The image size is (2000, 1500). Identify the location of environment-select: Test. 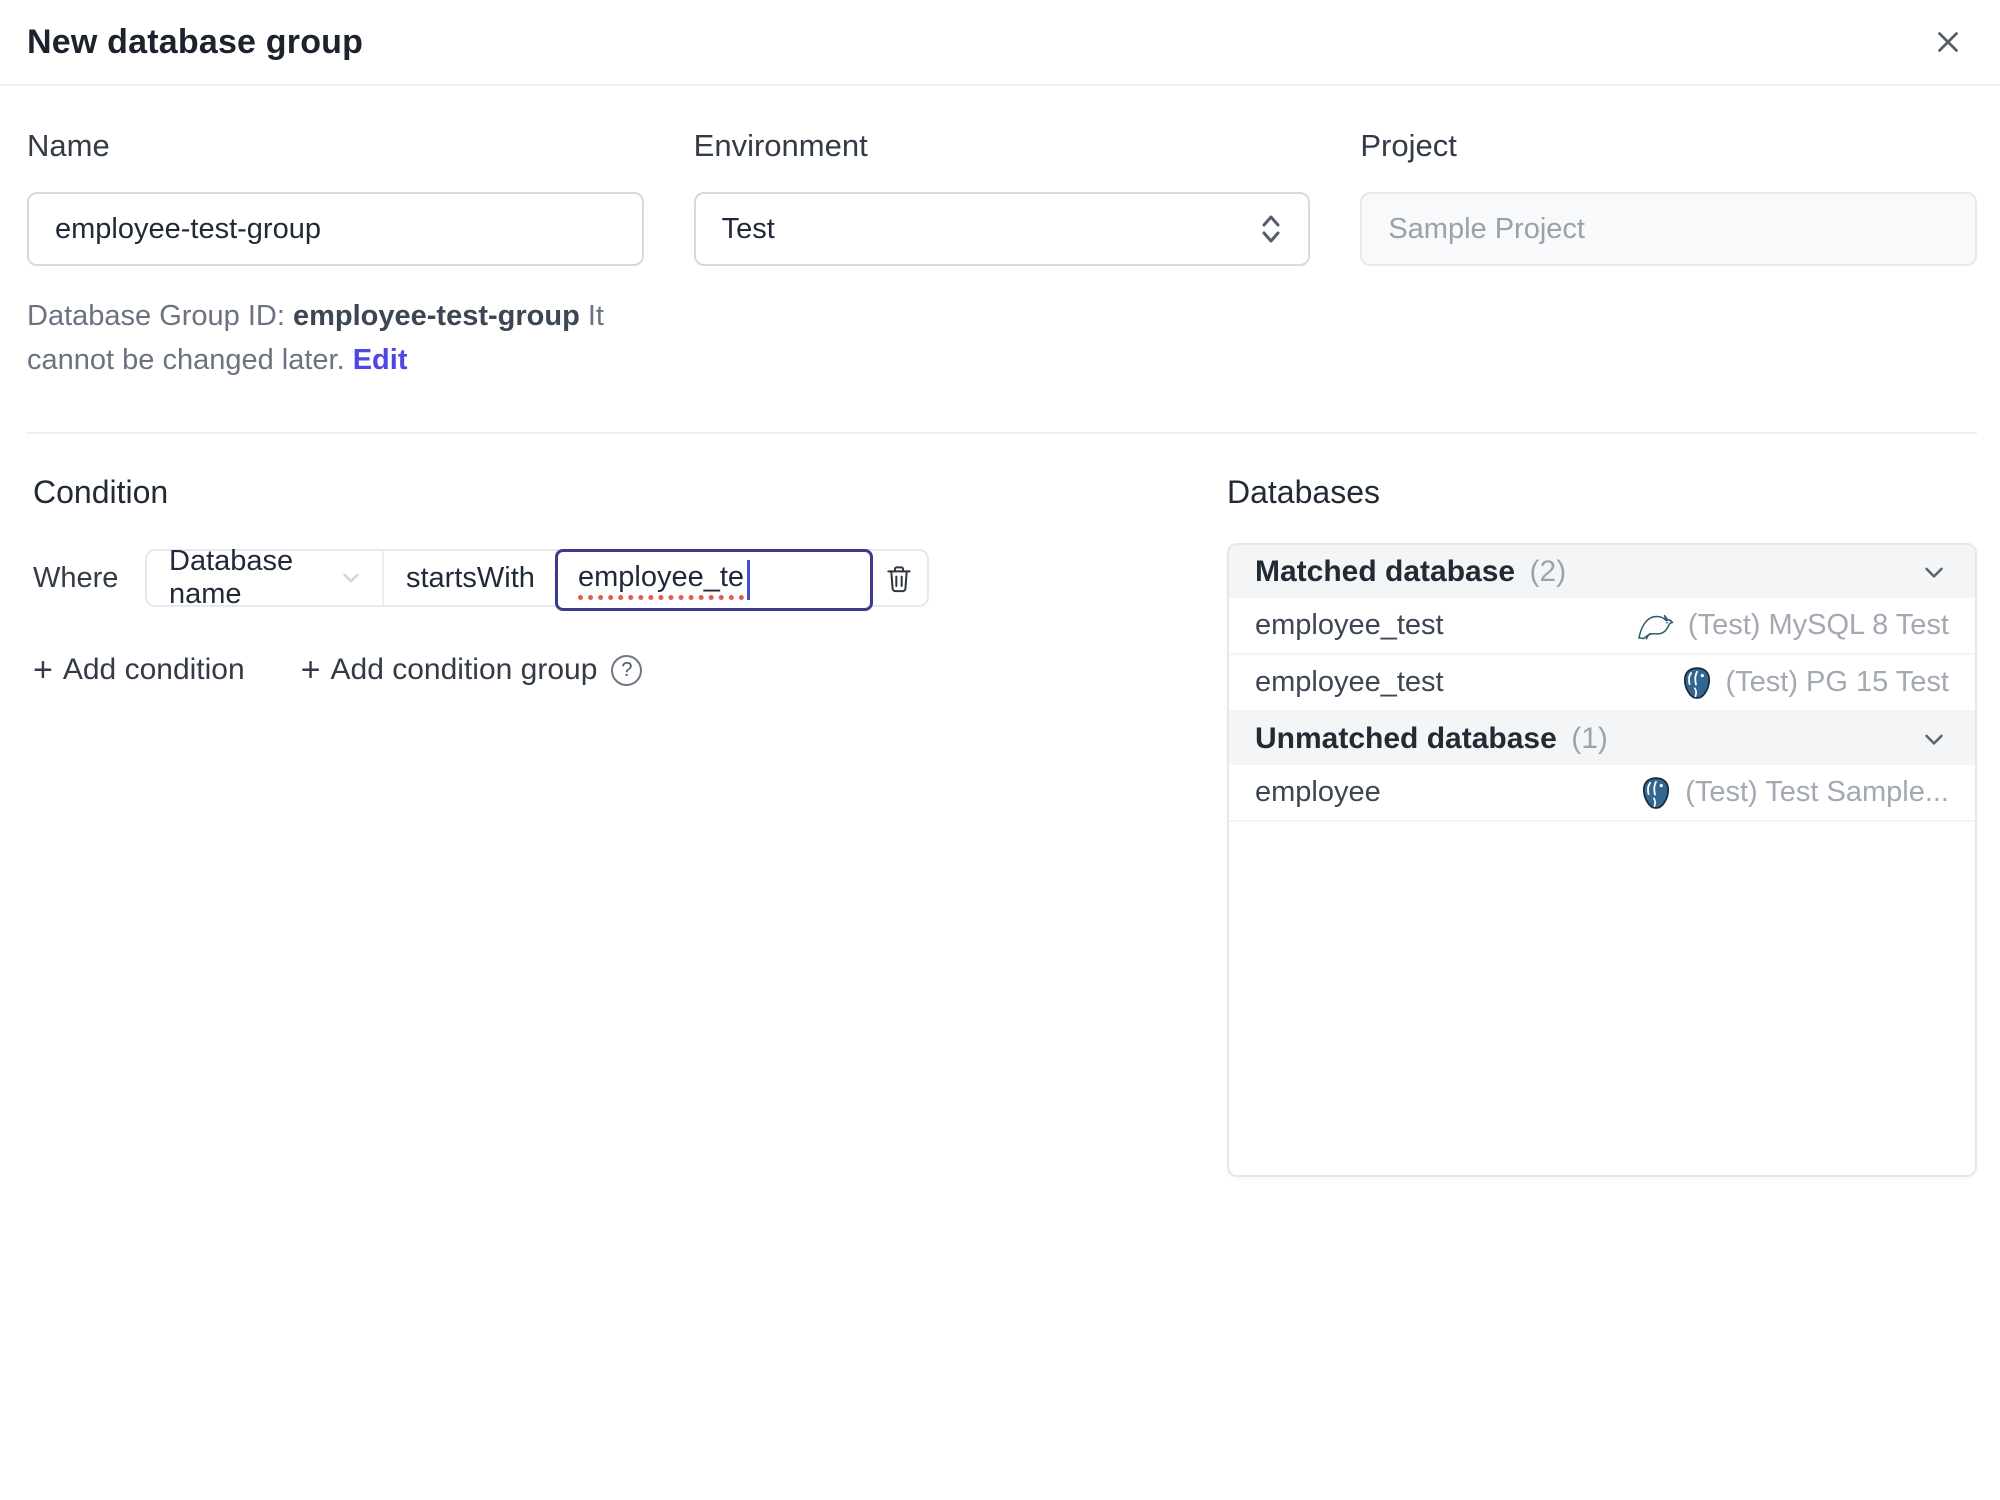
(1002, 229).